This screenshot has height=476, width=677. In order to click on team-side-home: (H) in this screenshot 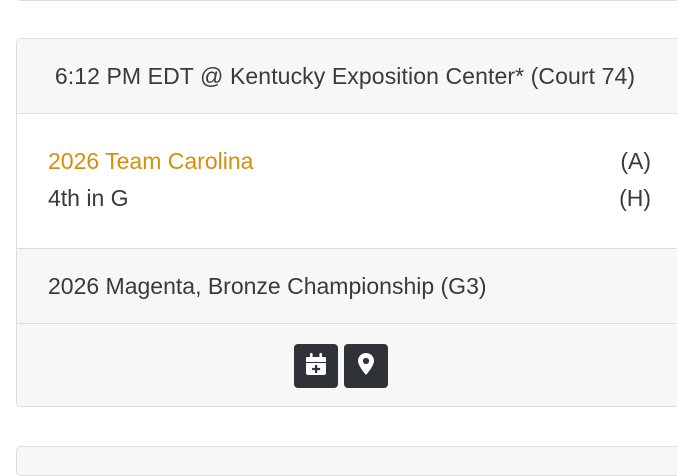, I will do `click(635, 198)`.